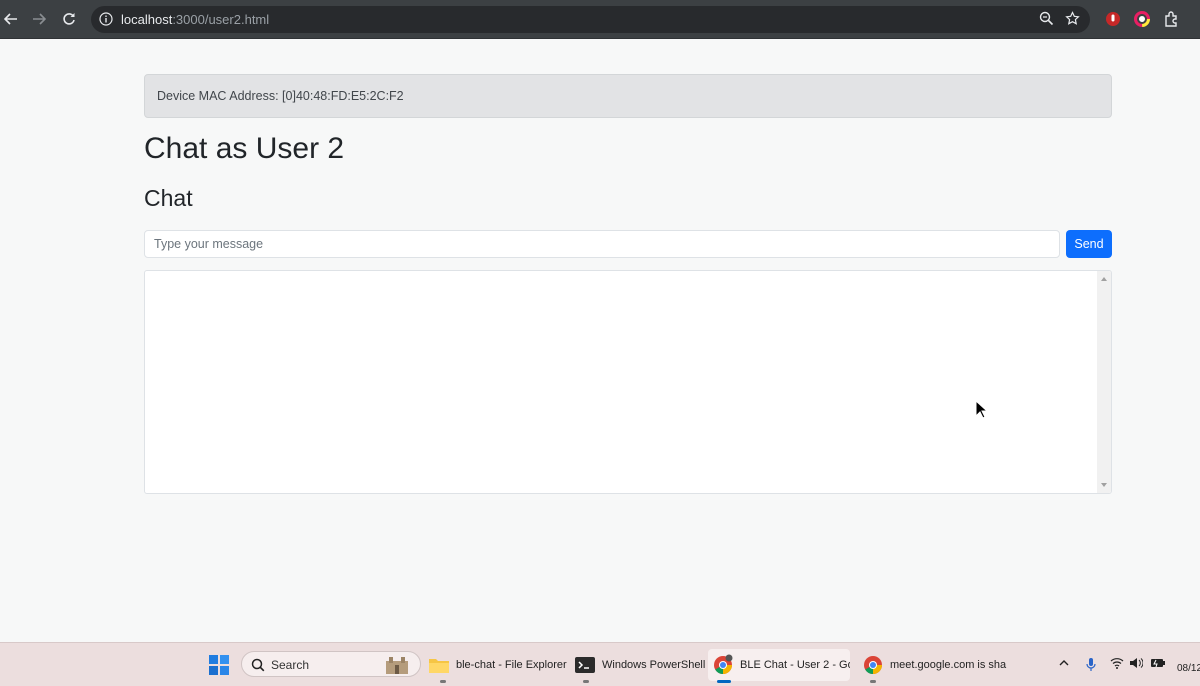 The height and width of the screenshot is (686, 1200). I want to click on battery-icon, so click(1158, 663).